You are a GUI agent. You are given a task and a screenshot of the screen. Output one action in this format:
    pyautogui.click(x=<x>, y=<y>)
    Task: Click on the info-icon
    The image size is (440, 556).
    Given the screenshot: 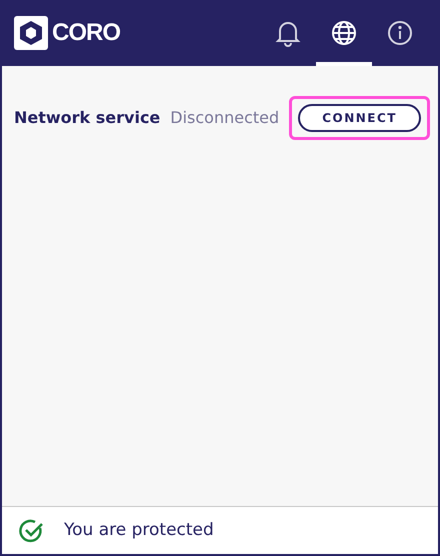 What is the action you would take?
    pyautogui.click(x=400, y=33)
    